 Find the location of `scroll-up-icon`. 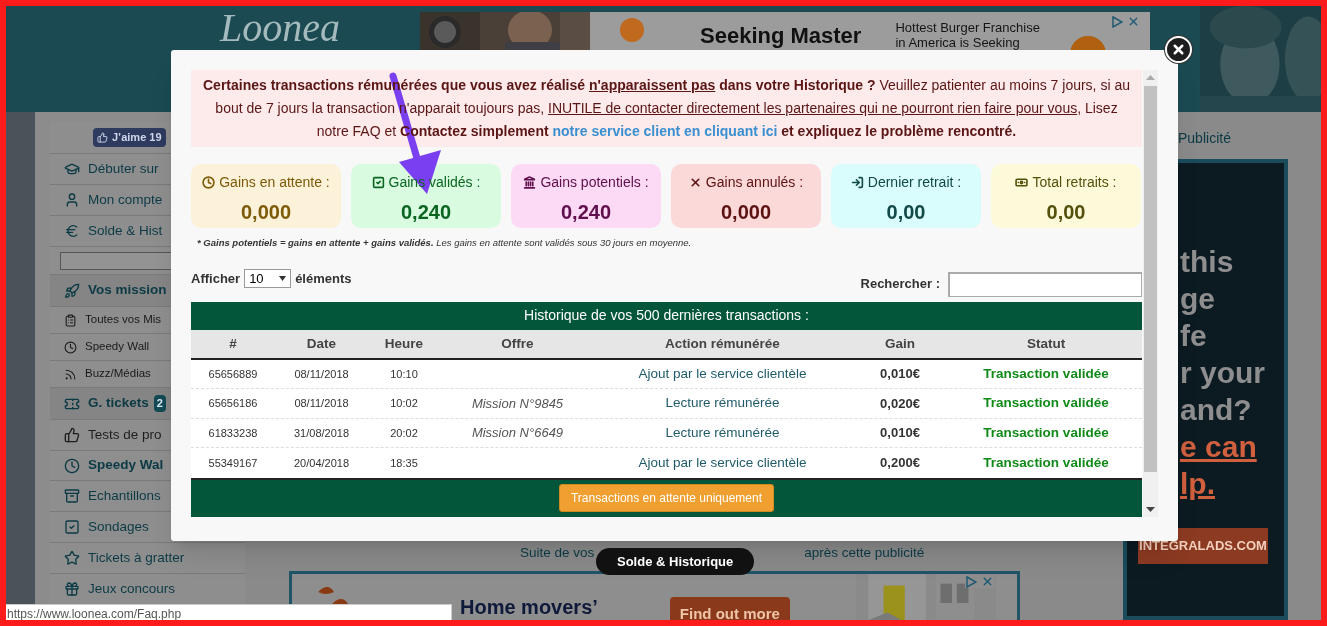

scroll-up-icon is located at coordinates (1150, 77).